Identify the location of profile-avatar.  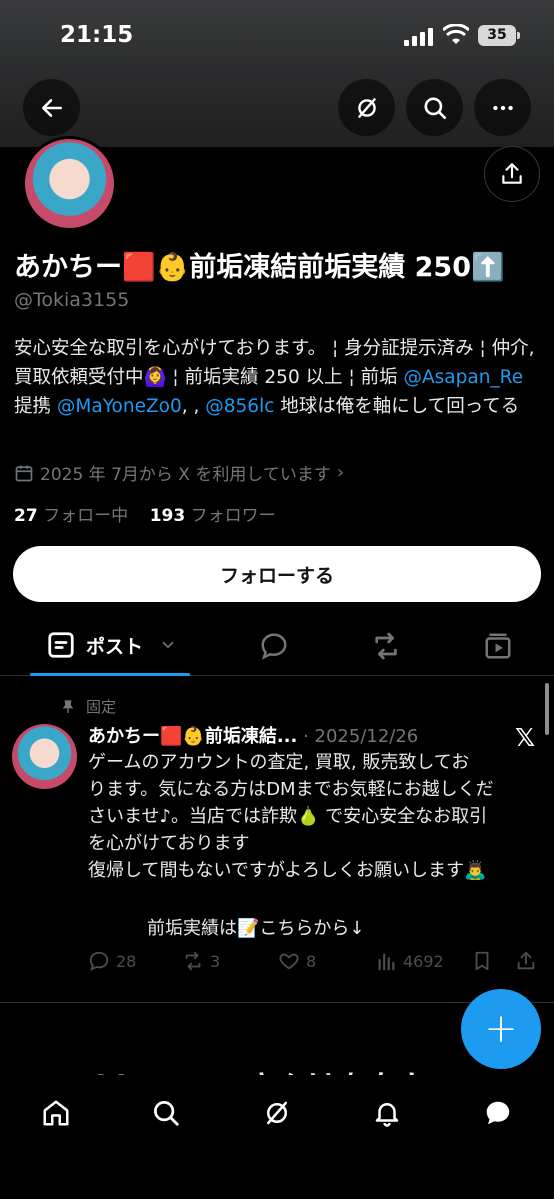
(69, 183).